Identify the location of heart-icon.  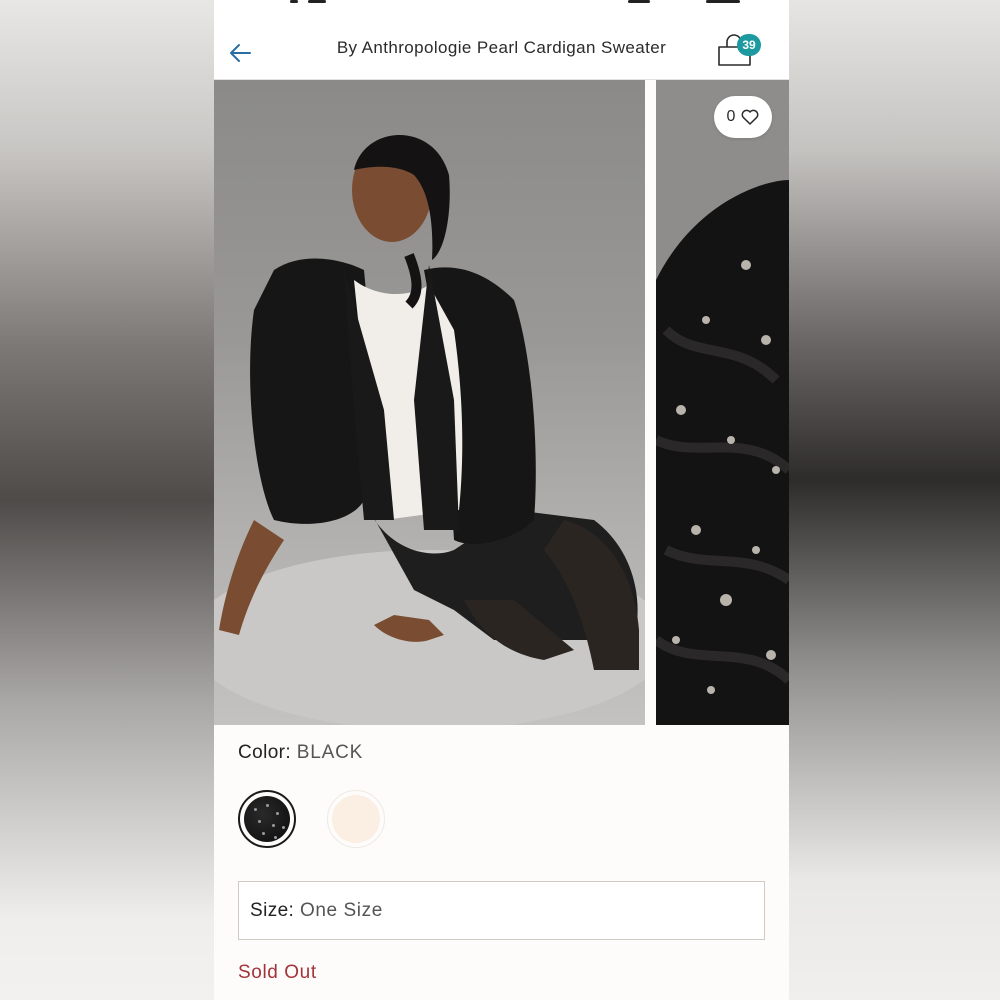
(750, 117).